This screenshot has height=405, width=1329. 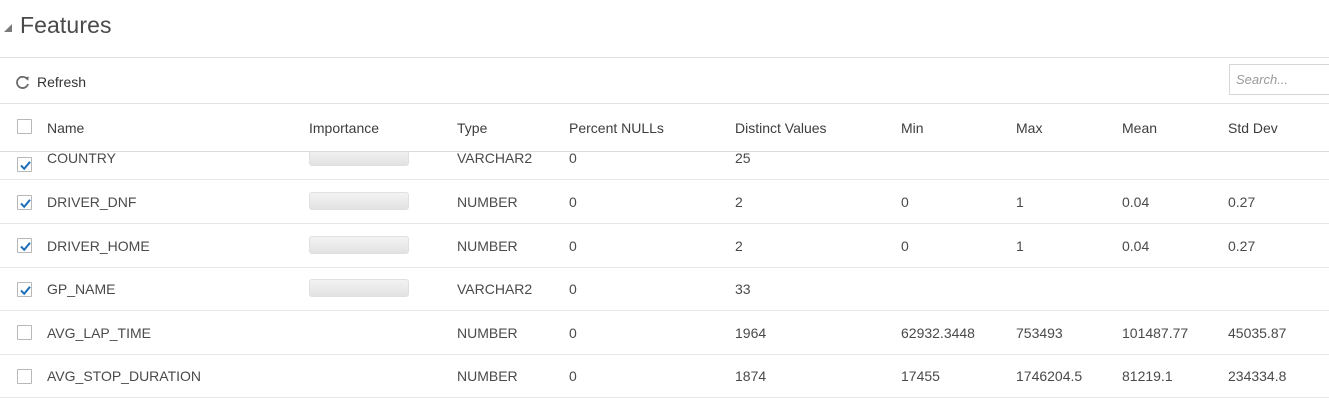 I want to click on cell-max: 753493, so click(x=1039, y=333).